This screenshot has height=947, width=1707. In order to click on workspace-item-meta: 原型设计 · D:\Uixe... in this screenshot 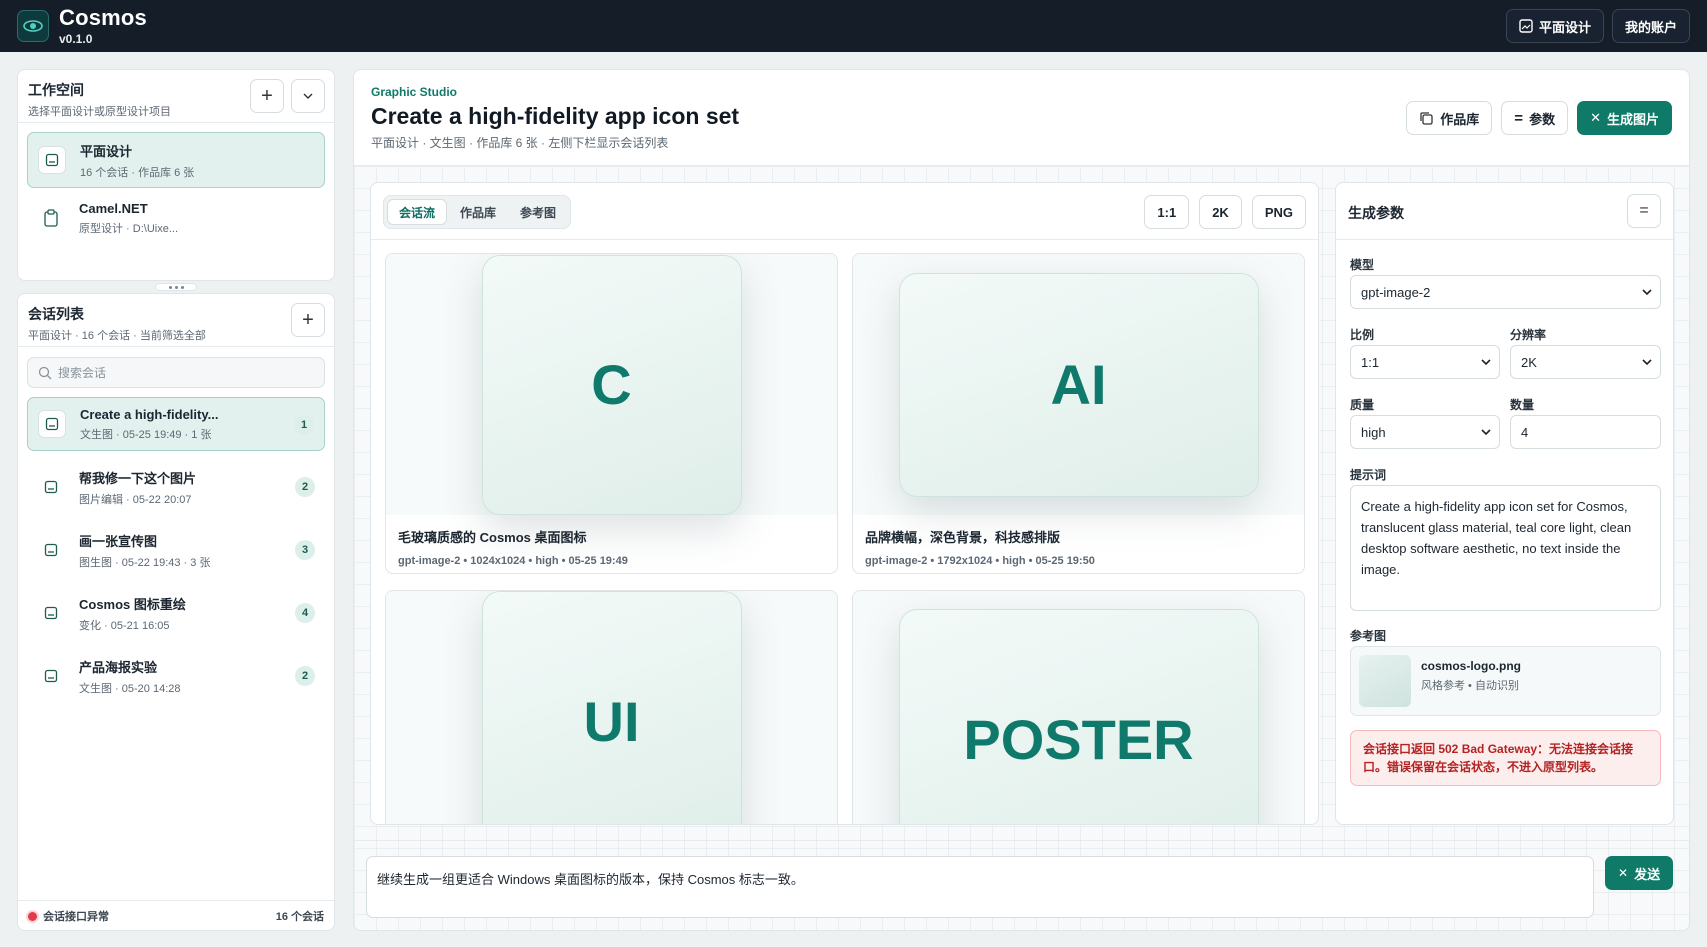, I will do `click(129, 228)`.